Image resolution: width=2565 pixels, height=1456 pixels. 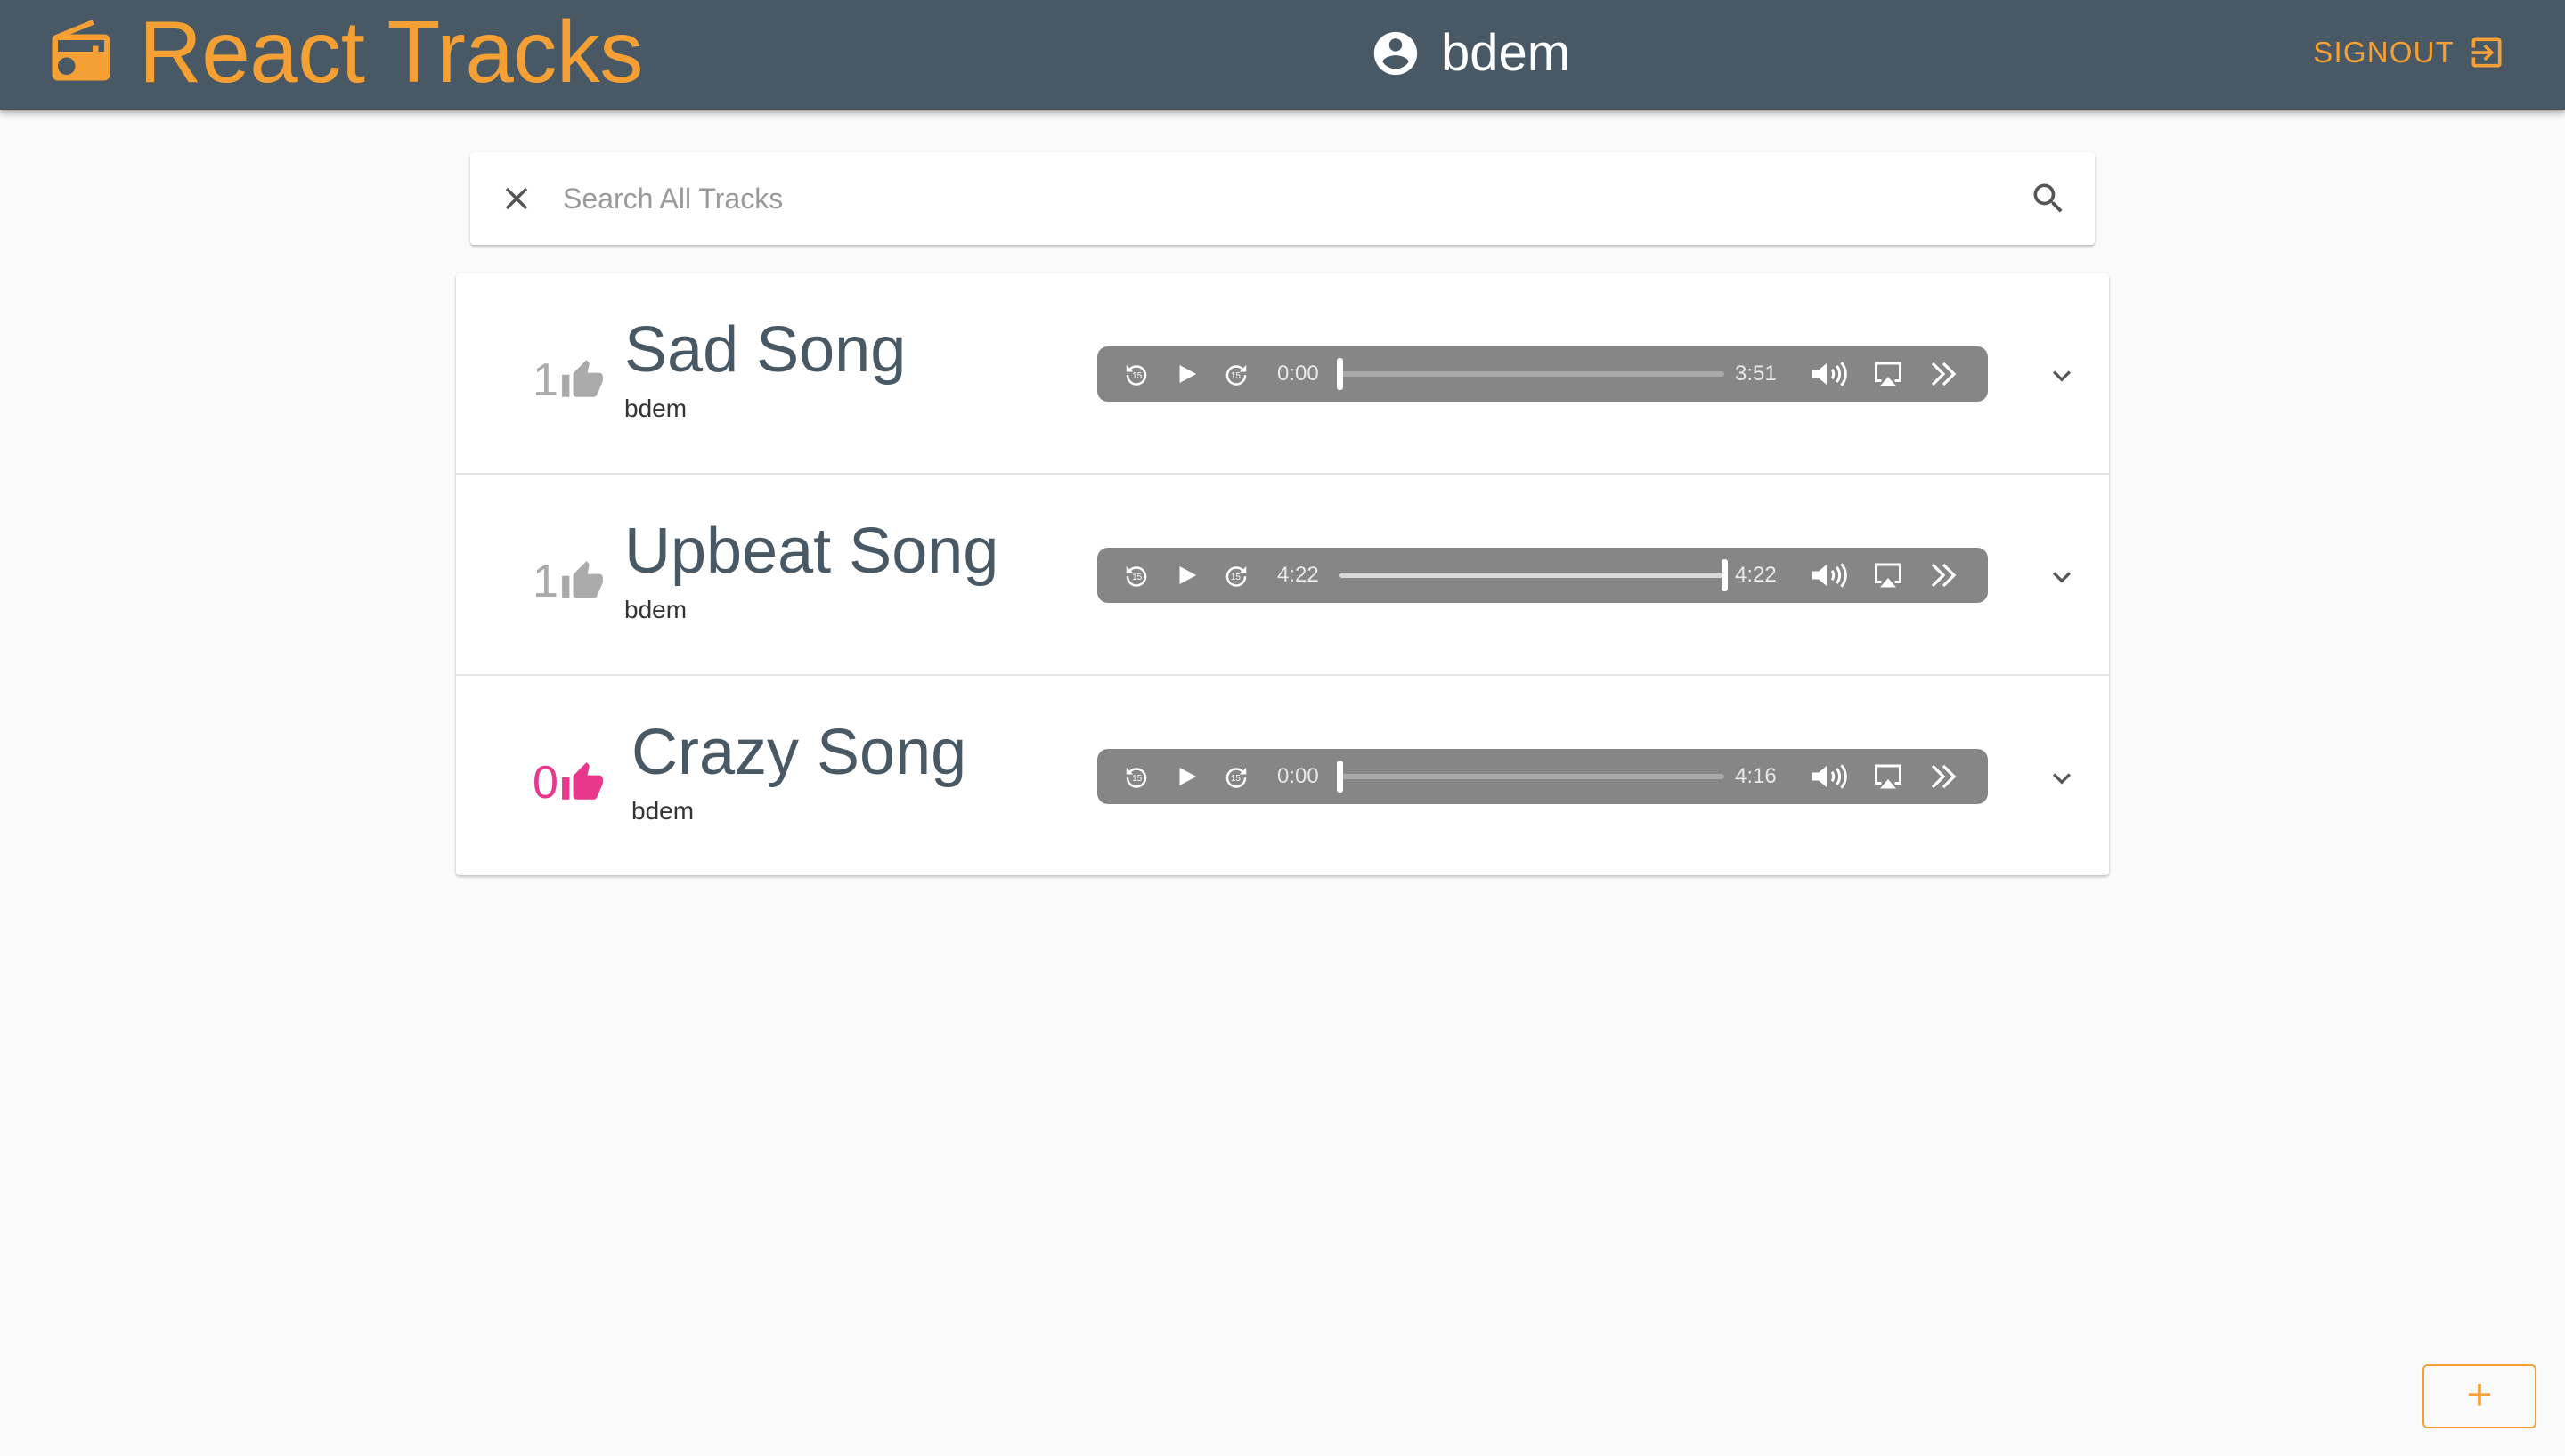 I want to click on track-row: 1 Upbeat Song bdem 15 15 4:22 4:22, so click(x=1282, y=575).